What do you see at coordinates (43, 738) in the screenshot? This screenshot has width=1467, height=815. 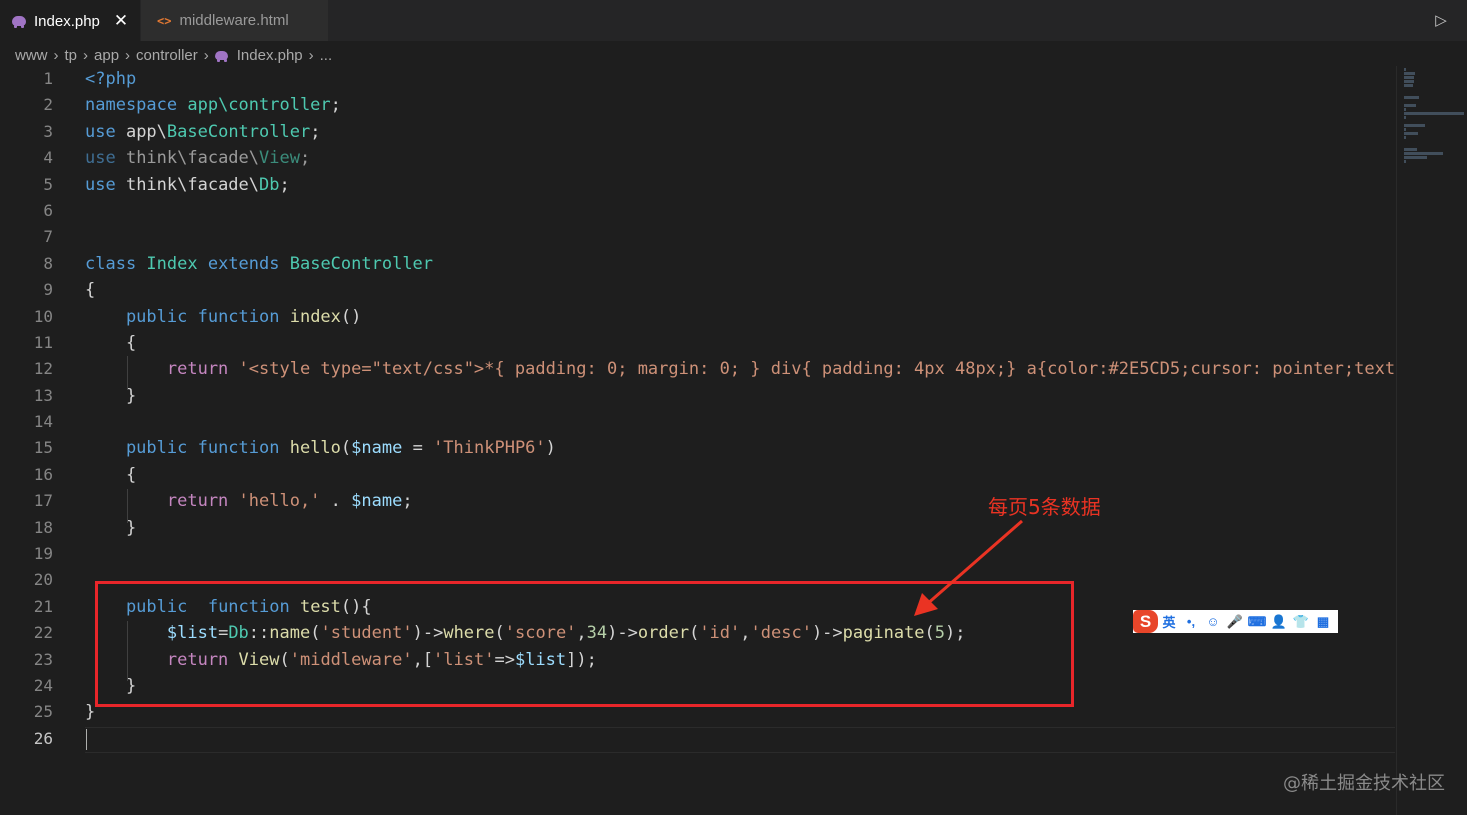 I see `line-number: 26` at bounding box center [43, 738].